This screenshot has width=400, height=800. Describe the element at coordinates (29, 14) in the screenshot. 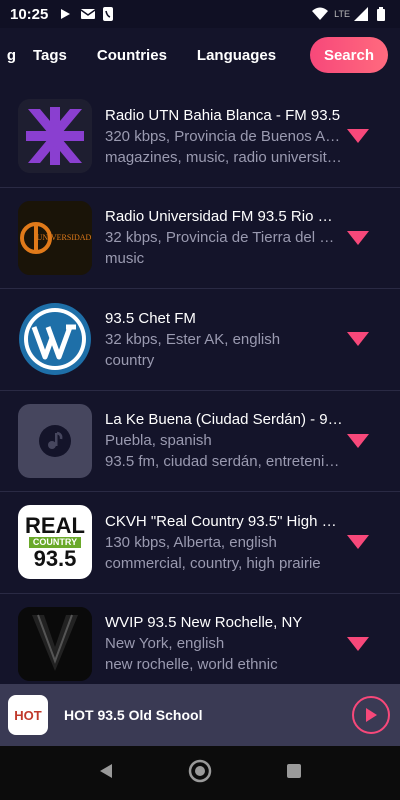

I see `status-time: 10:25` at that location.